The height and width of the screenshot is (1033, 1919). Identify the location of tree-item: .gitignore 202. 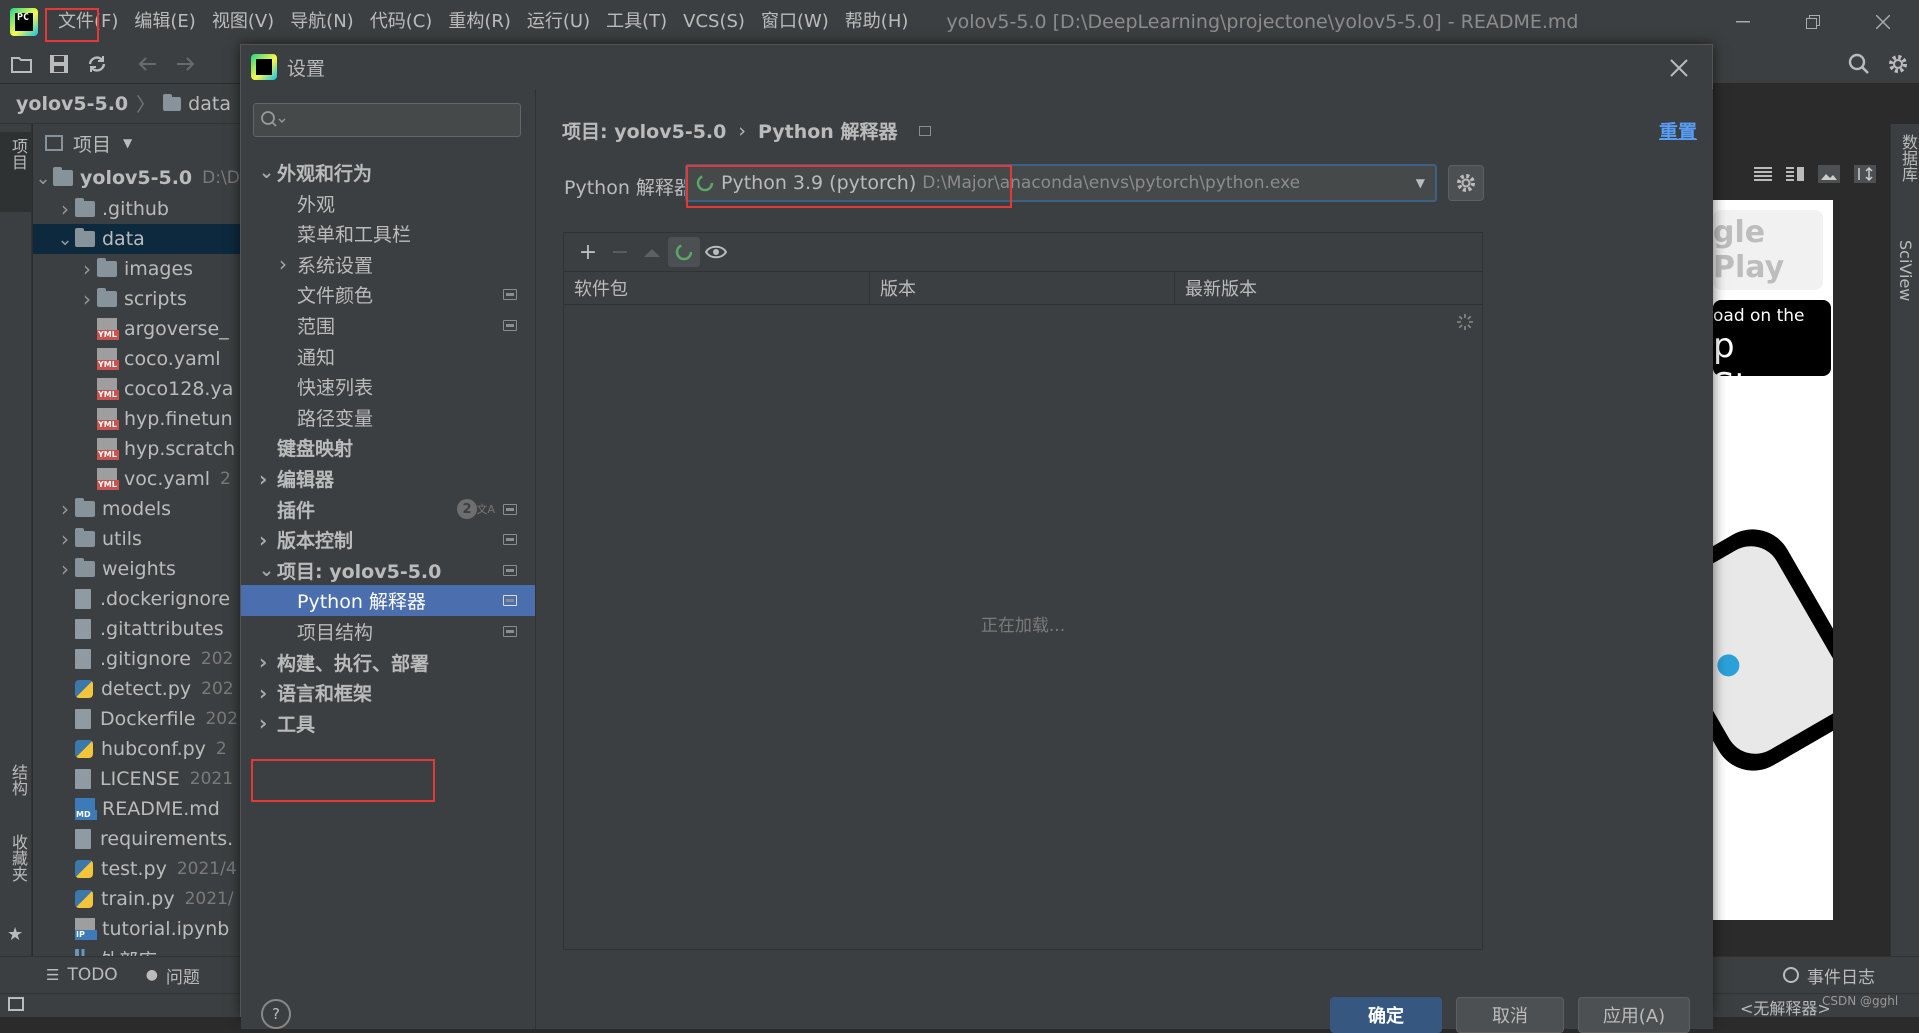
(136, 659).